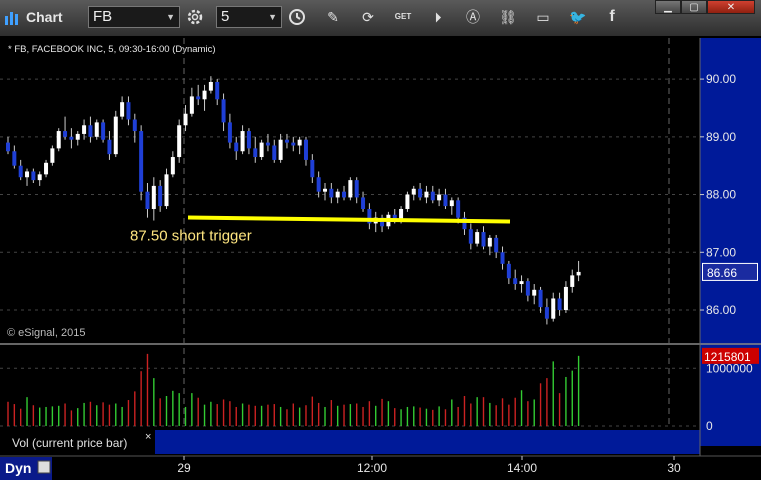 This screenshot has width=761, height=480. Describe the element at coordinates (543, 17) in the screenshot. I see `comment-icon: ▭` at that location.